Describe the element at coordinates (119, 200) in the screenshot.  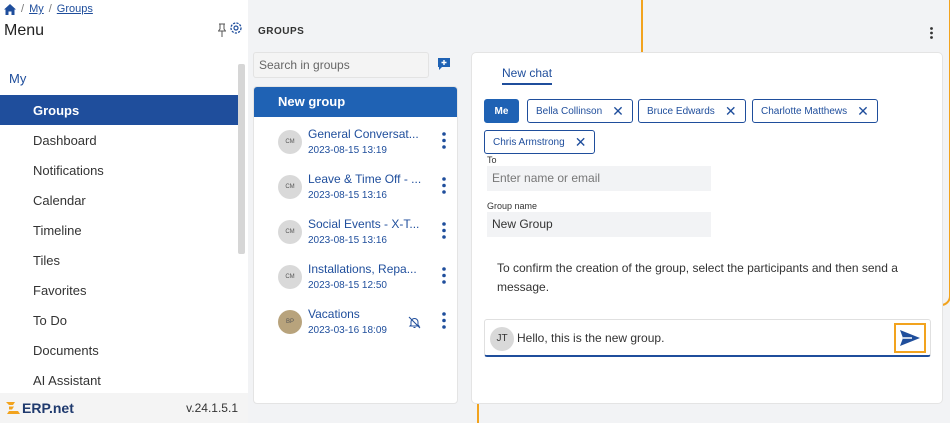
I see `sidebar-item-calendar: Calendar` at that location.